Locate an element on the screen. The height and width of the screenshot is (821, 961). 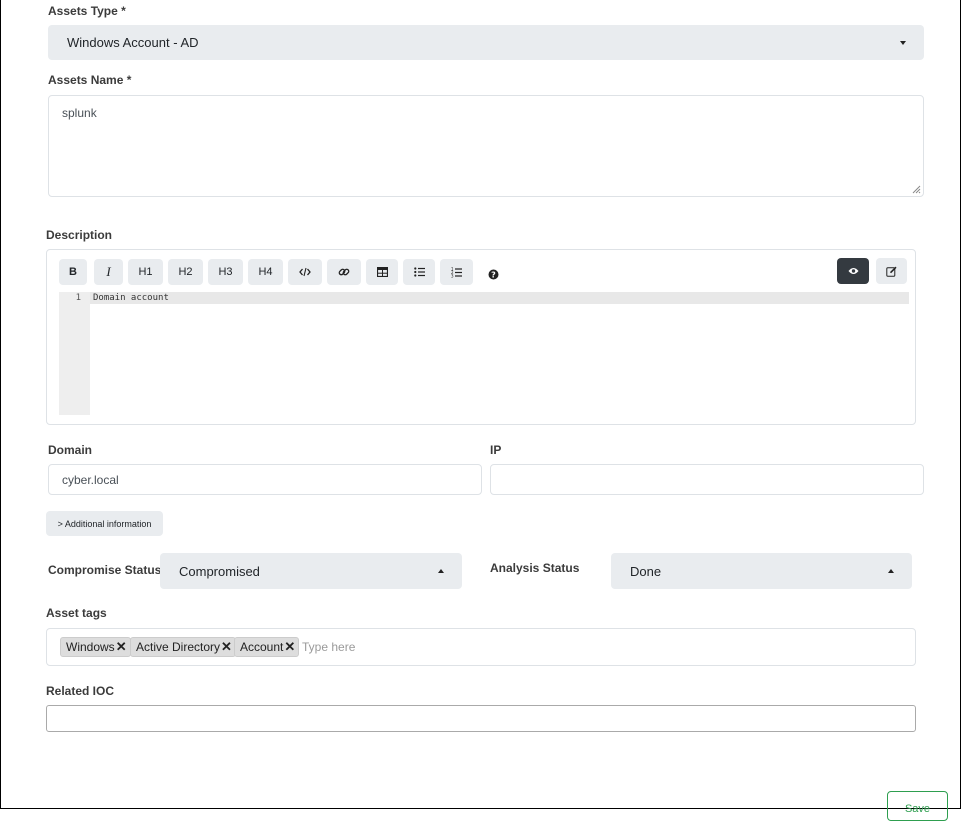
h1-label: H1 is located at coordinates (145, 272).